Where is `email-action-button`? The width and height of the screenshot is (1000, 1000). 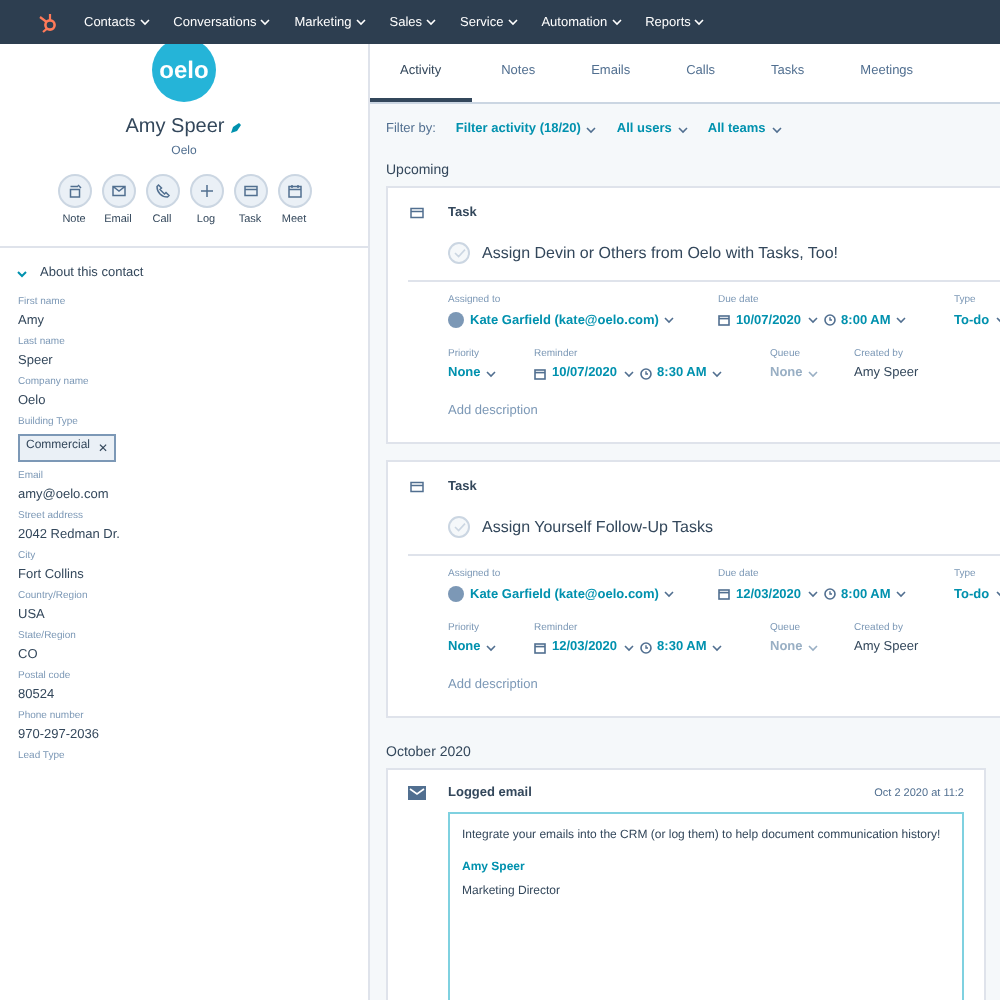
email-action-button is located at coordinates (118, 191).